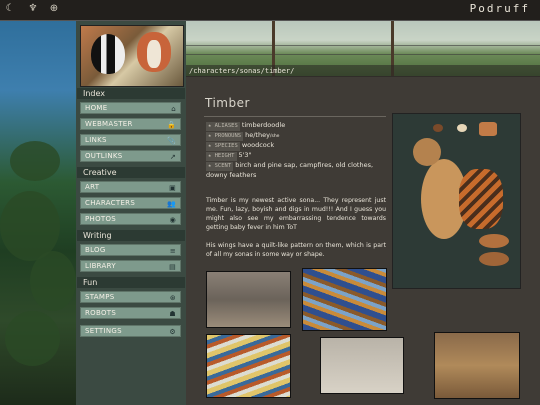  Describe the element at coordinates (96, 108) in the screenshot. I see `sidebar-item-label: HOME` at that location.